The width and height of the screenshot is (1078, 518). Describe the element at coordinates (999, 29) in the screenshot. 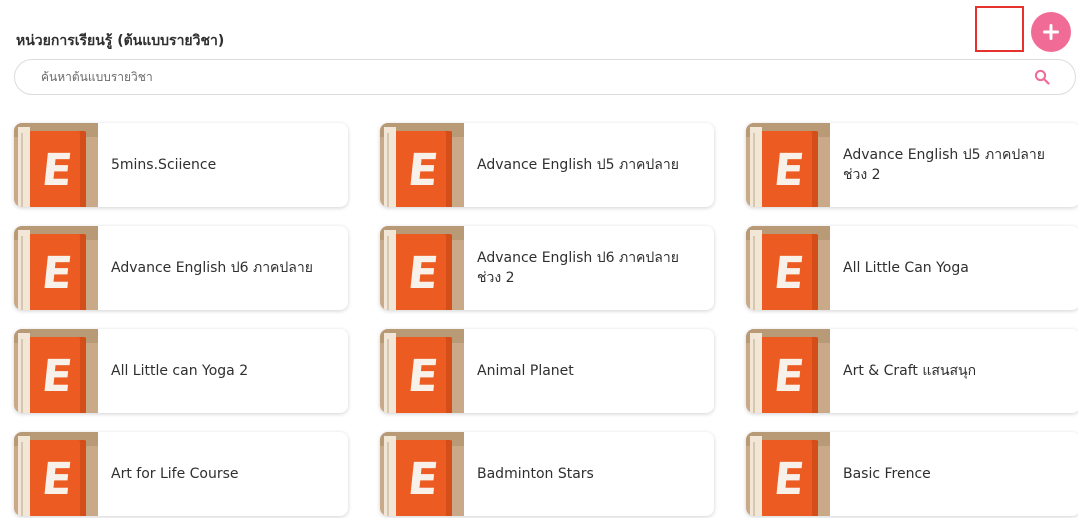

I see `highlight-box` at that location.